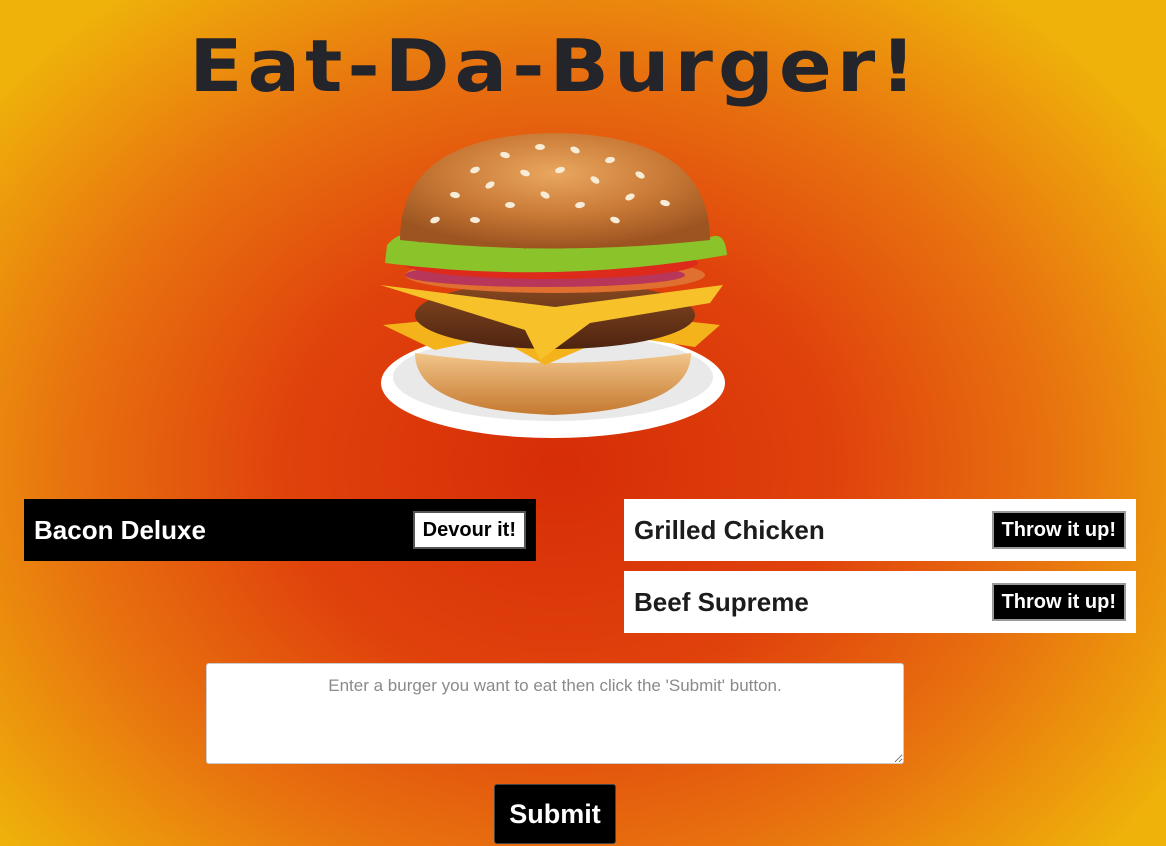  Describe the element at coordinates (721, 601) in the screenshot. I see `burger-name: Beef Supreme` at that location.